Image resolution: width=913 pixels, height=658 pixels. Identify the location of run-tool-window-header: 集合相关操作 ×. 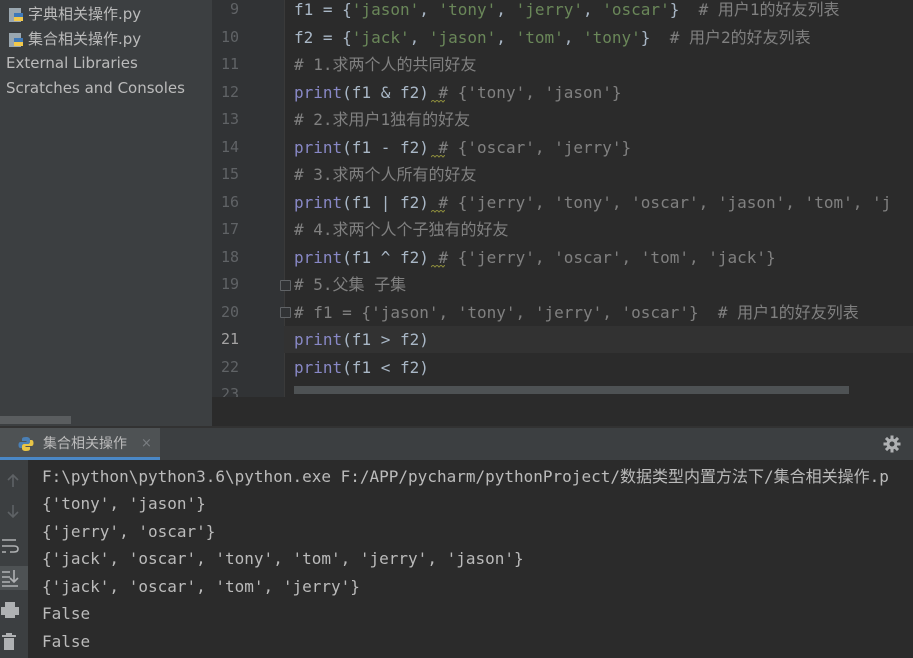
(456, 444).